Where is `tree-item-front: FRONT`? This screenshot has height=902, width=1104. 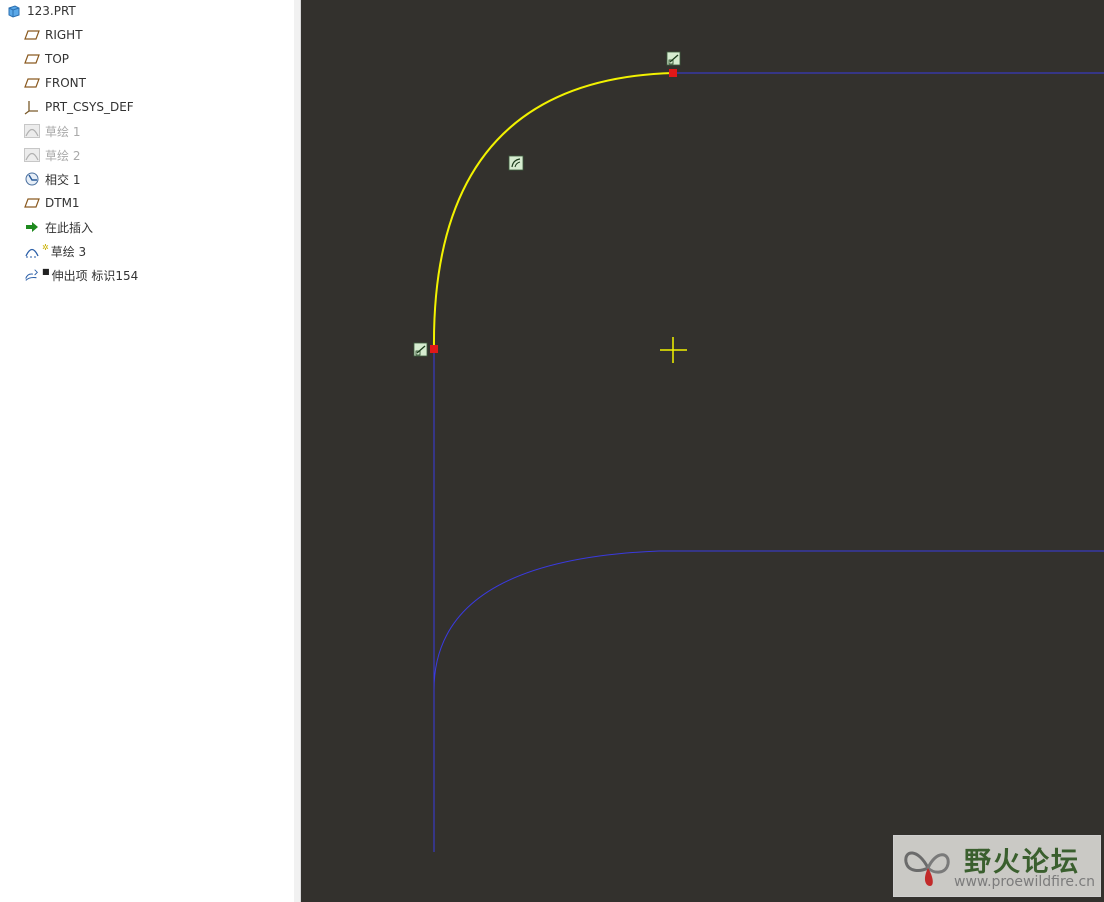
tree-item-front: FRONT is located at coordinates (55, 83).